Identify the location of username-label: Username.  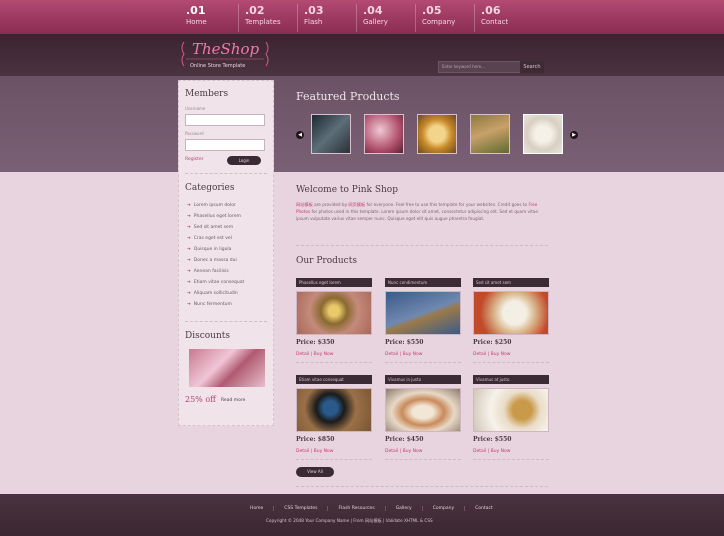
(195, 108).